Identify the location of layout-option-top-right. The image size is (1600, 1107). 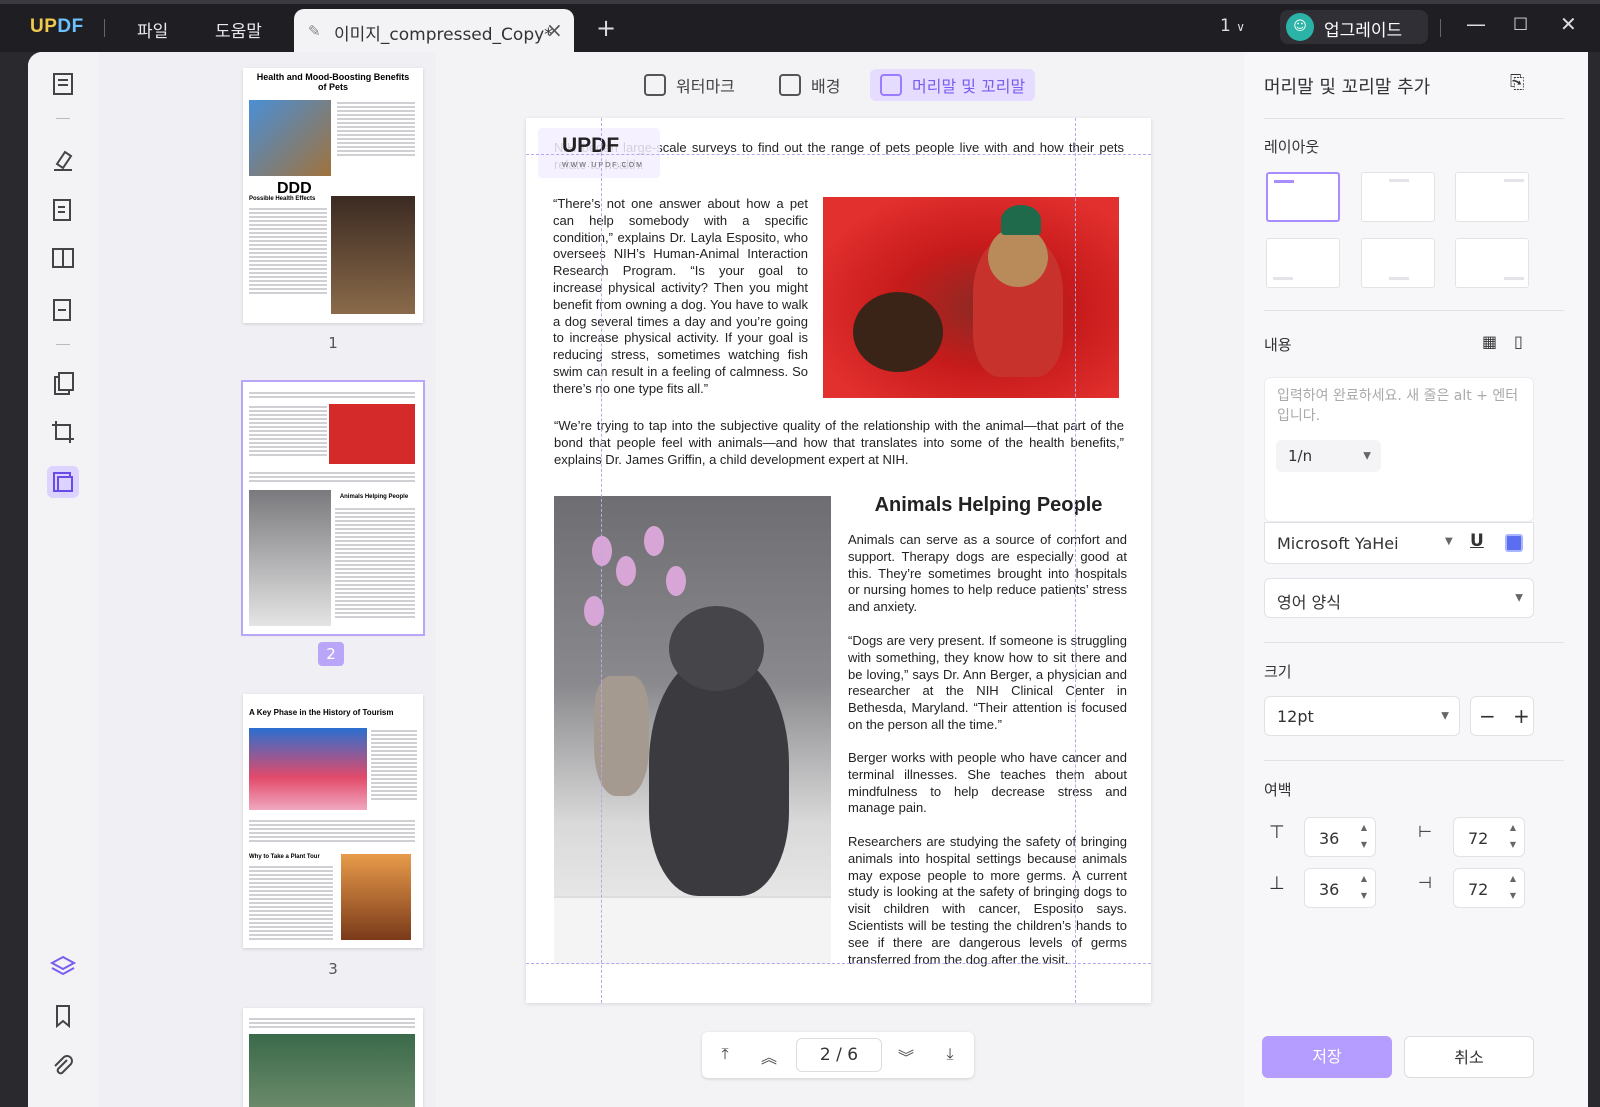
(1492, 197).